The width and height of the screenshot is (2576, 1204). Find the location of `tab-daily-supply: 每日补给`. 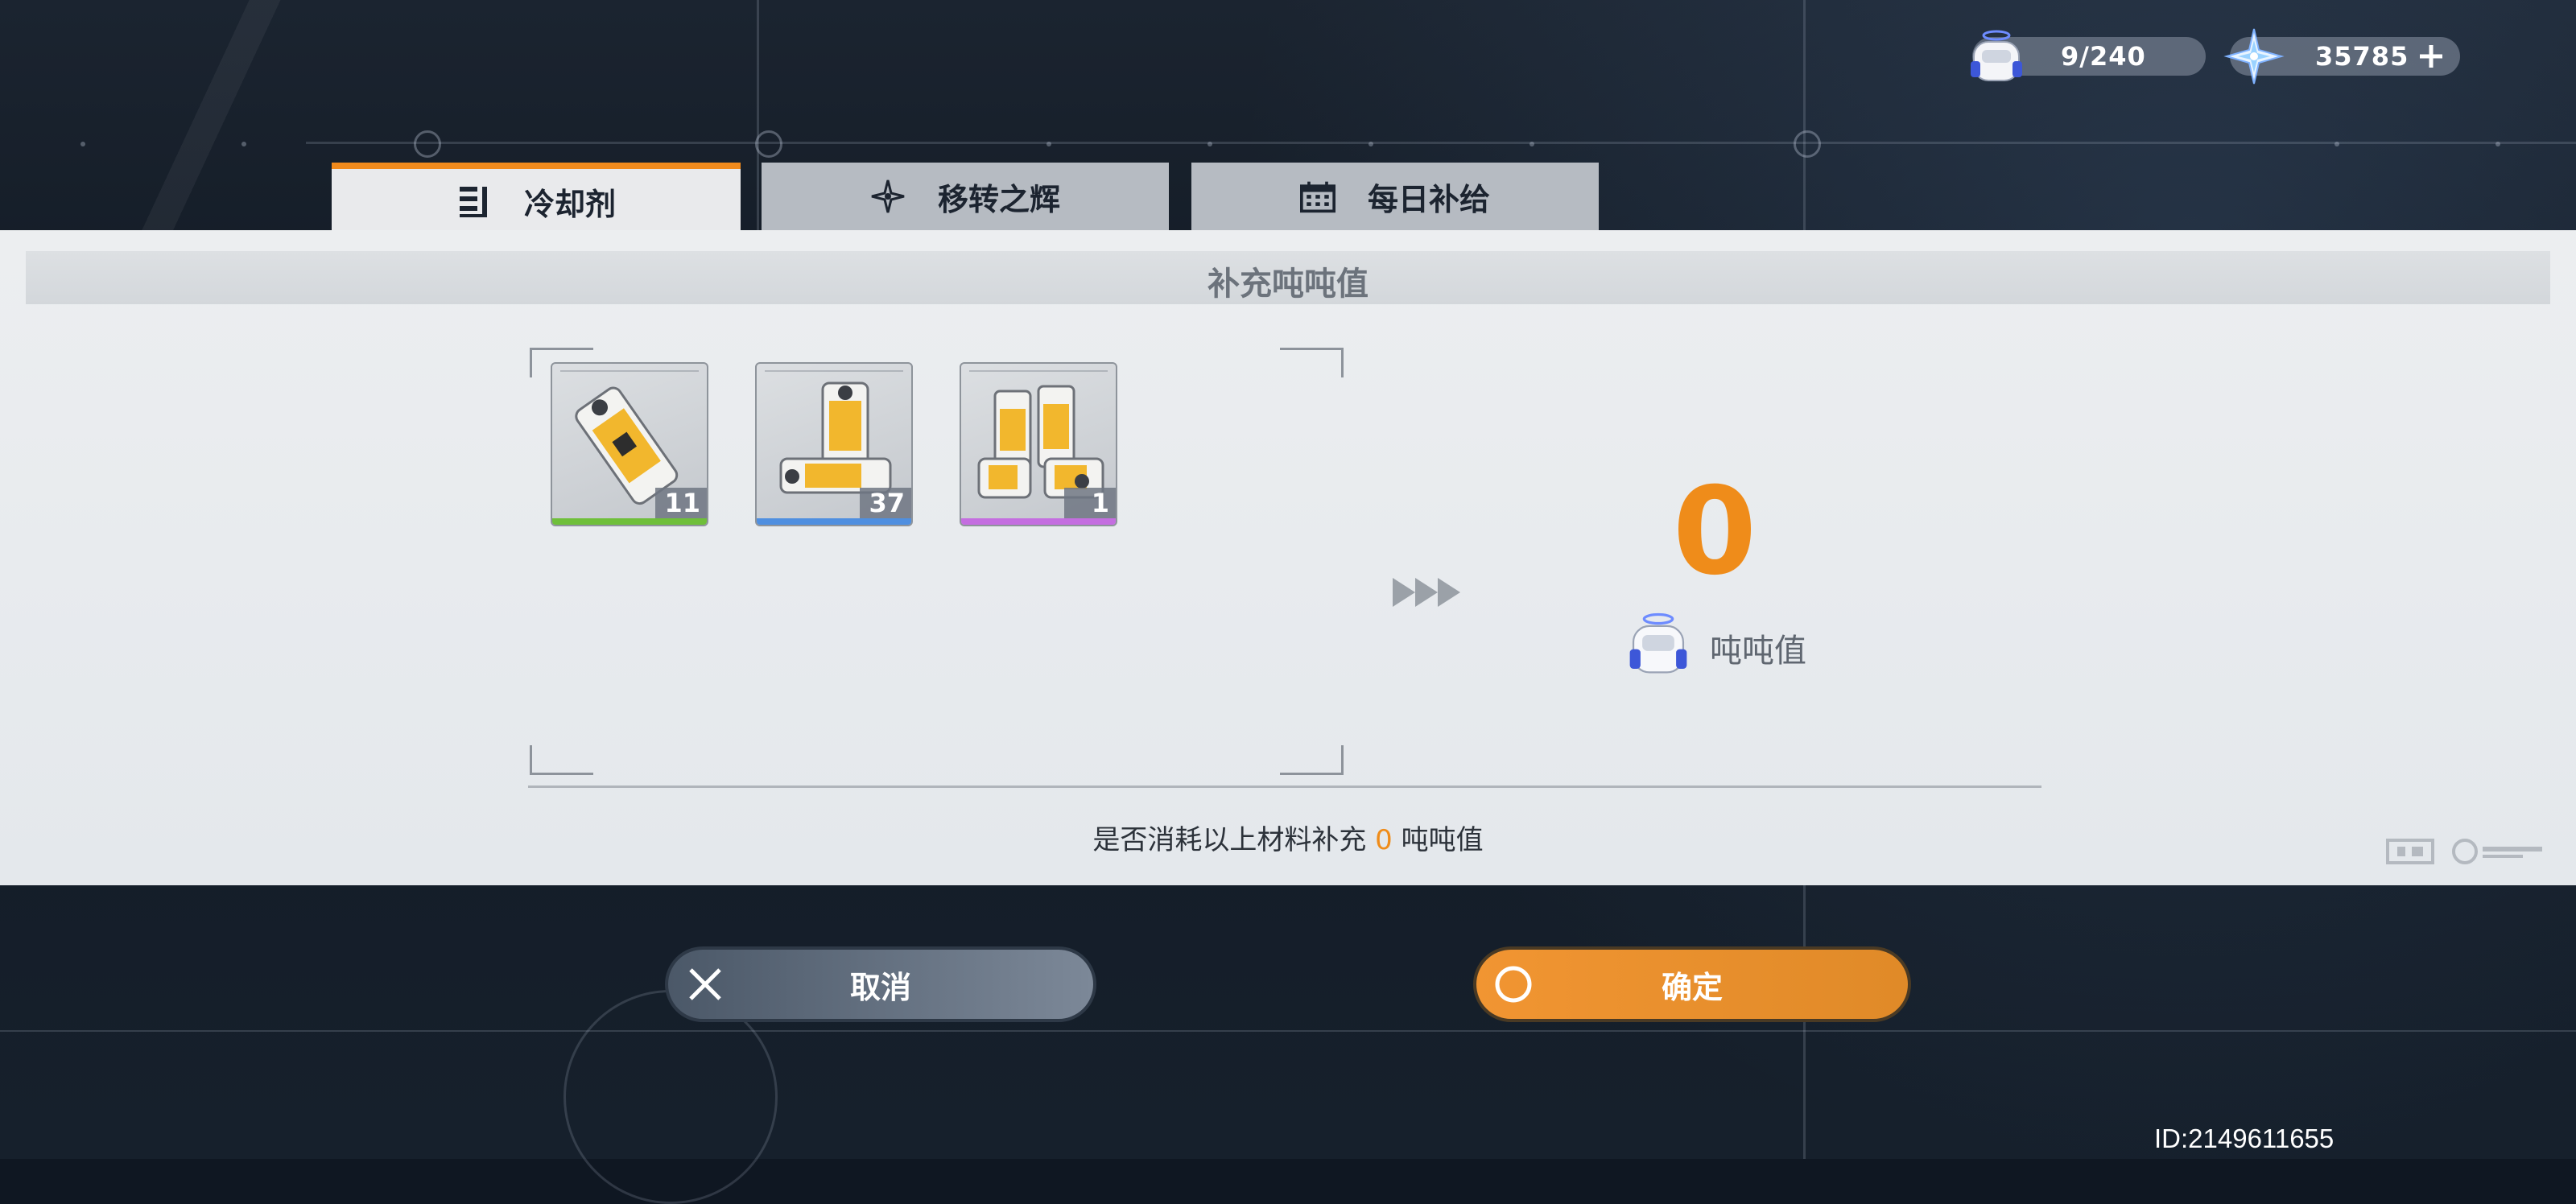

tab-daily-supply: 每日补给 is located at coordinates (1395, 196).